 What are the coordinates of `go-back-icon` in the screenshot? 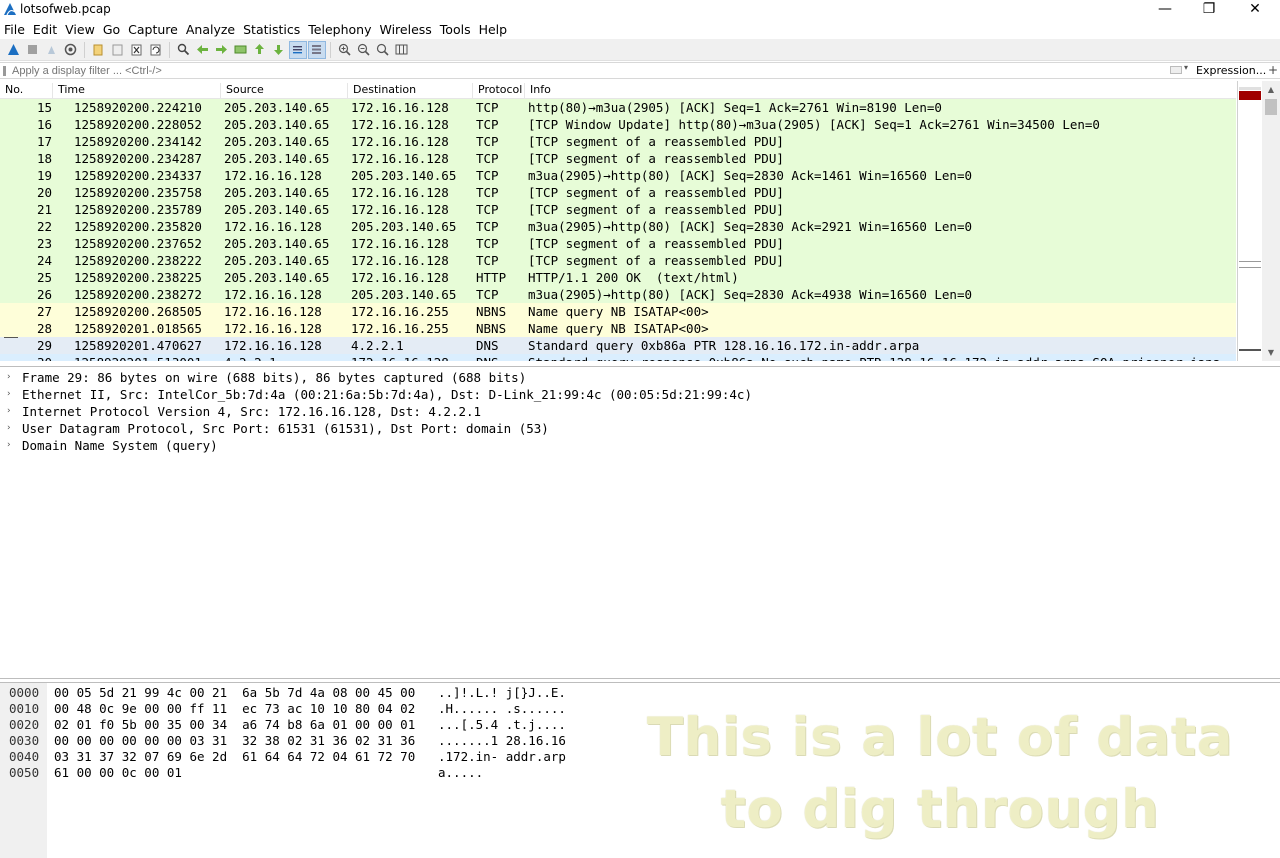 It's located at (203, 50).